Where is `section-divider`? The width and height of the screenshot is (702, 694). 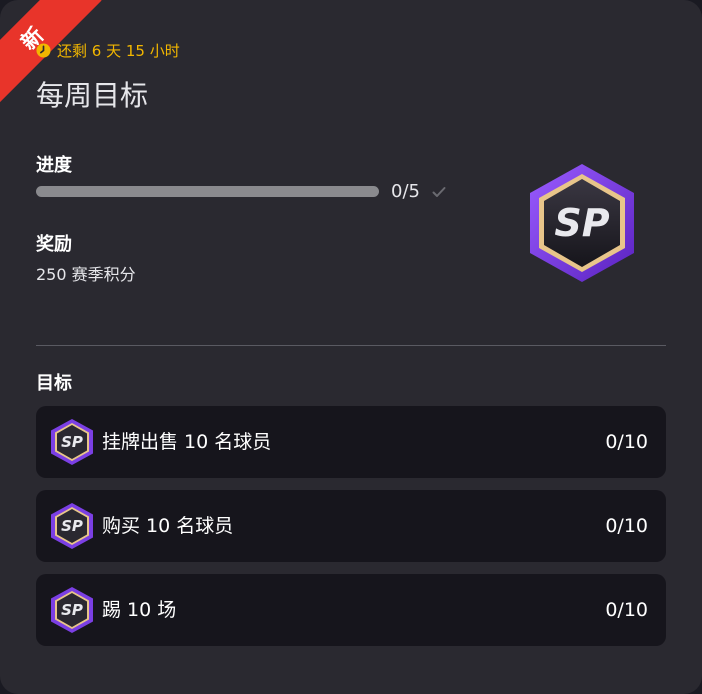 section-divider is located at coordinates (351, 345).